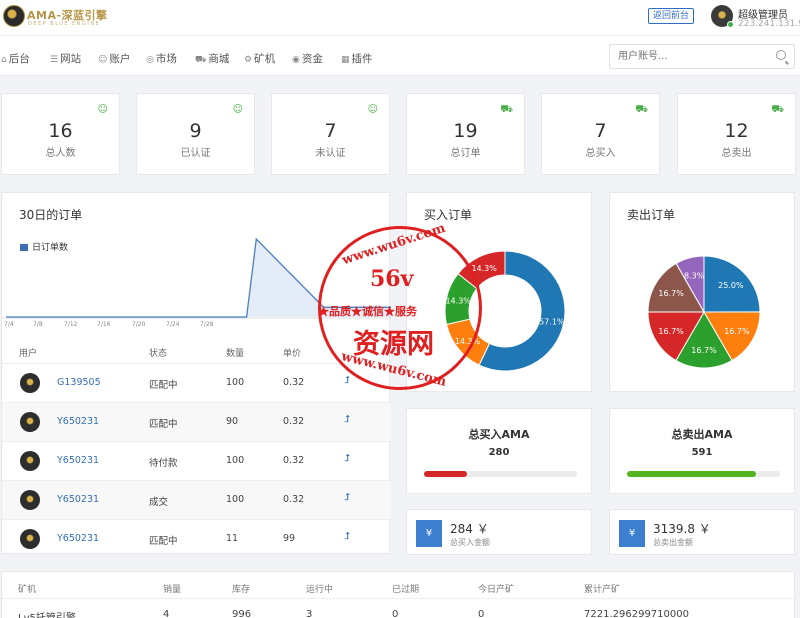 This screenshot has width=800, height=618. Describe the element at coordinates (207, 324) in the screenshot. I see `x-tick: 7/28` at that location.